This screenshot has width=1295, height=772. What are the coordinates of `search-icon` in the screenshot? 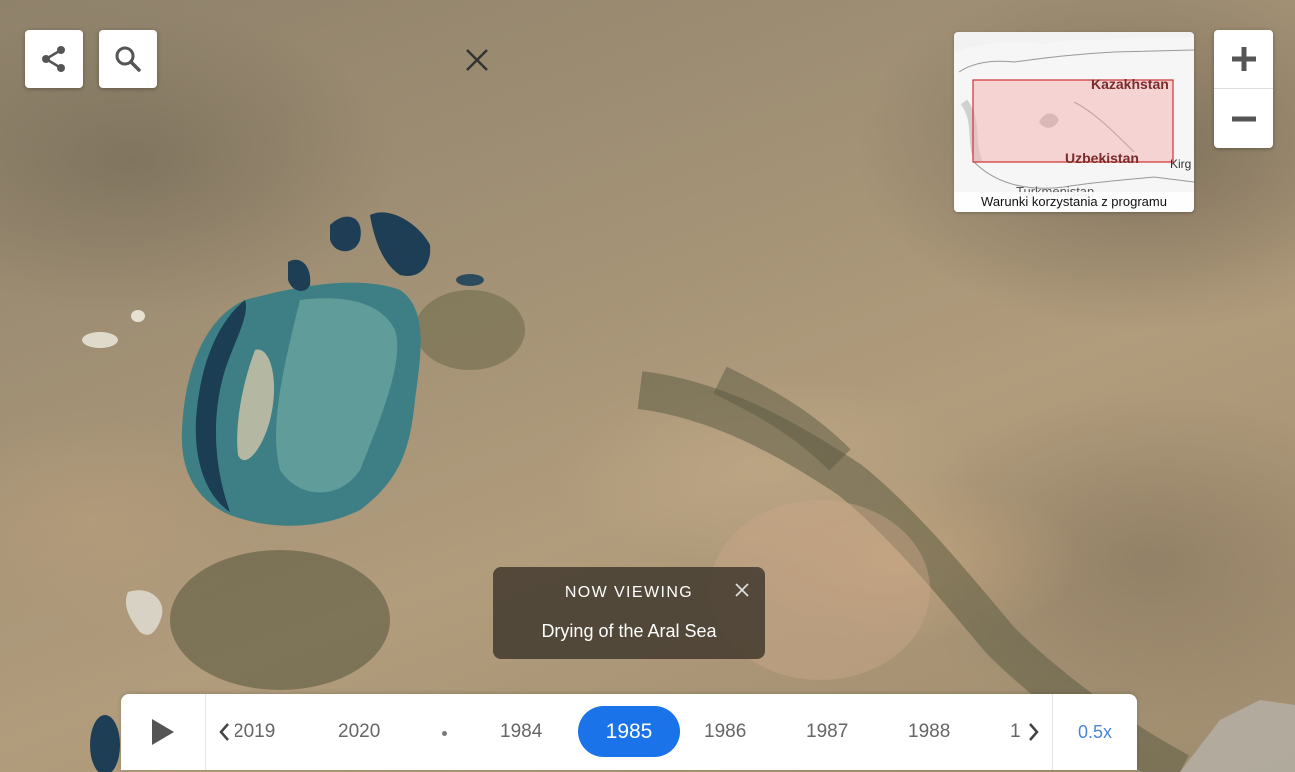 It's located at (128, 59).